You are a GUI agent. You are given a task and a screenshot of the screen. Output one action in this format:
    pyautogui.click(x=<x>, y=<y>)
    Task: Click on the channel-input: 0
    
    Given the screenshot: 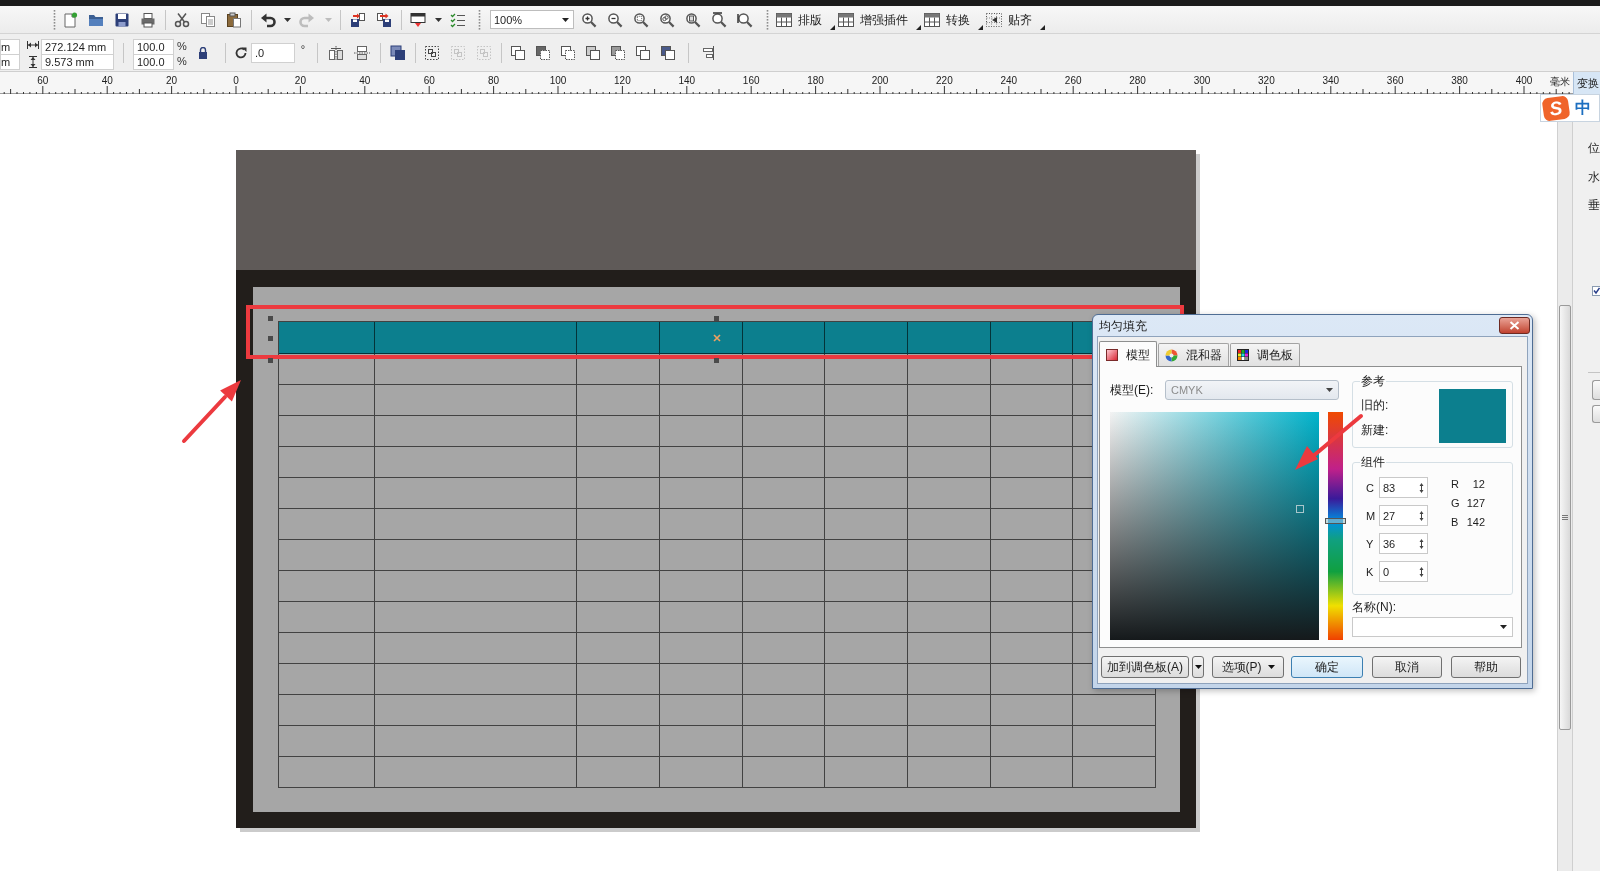 What is the action you would take?
    pyautogui.click(x=1403, y=571)
    